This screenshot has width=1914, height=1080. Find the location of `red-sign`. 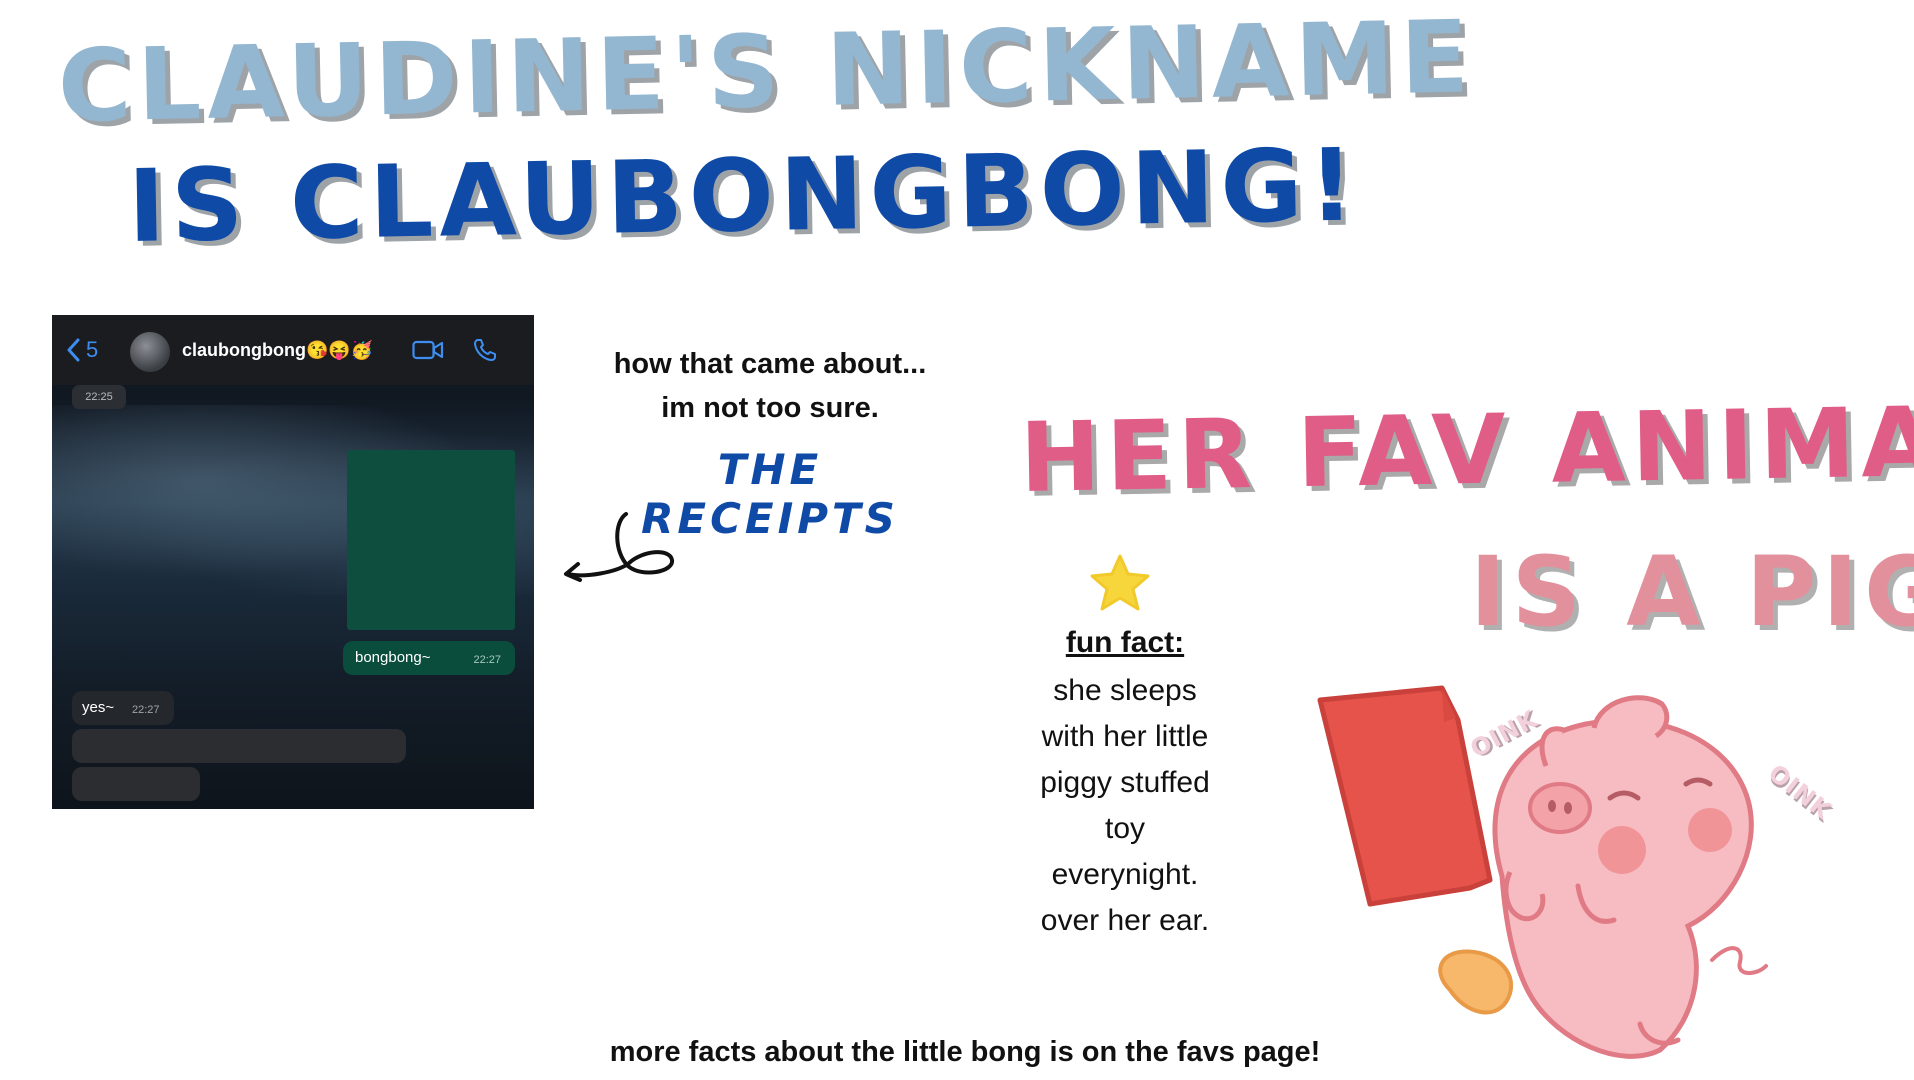

red-sign is located at coordinates (1405, 796).